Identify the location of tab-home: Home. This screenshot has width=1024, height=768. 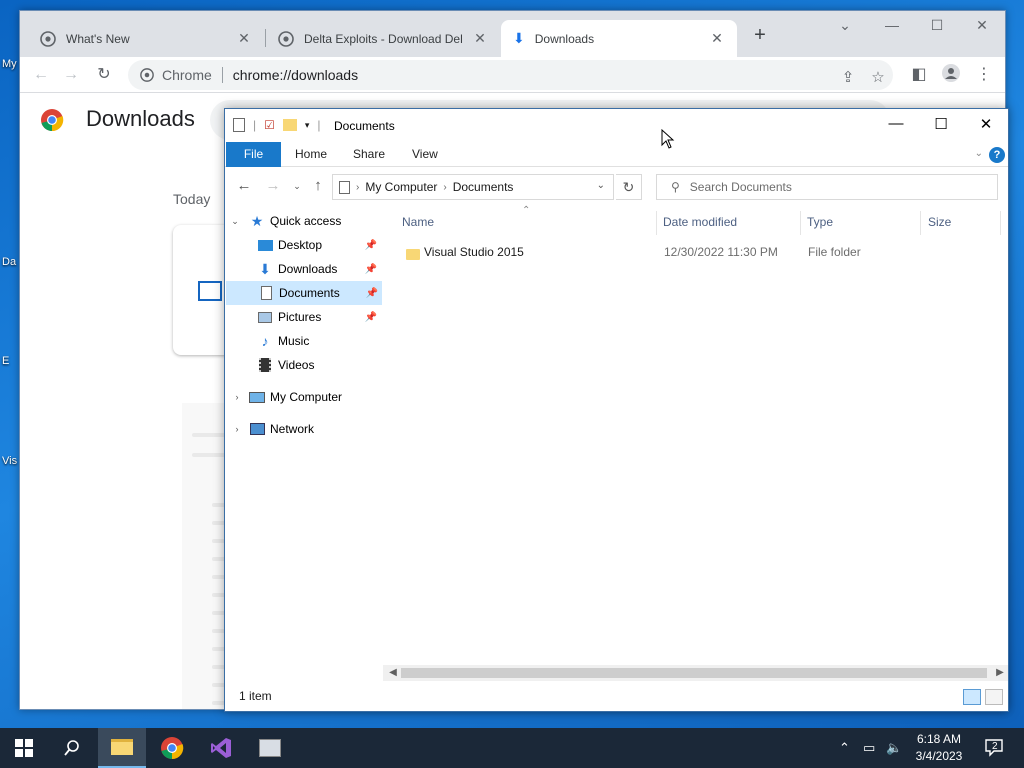
(311, 154).